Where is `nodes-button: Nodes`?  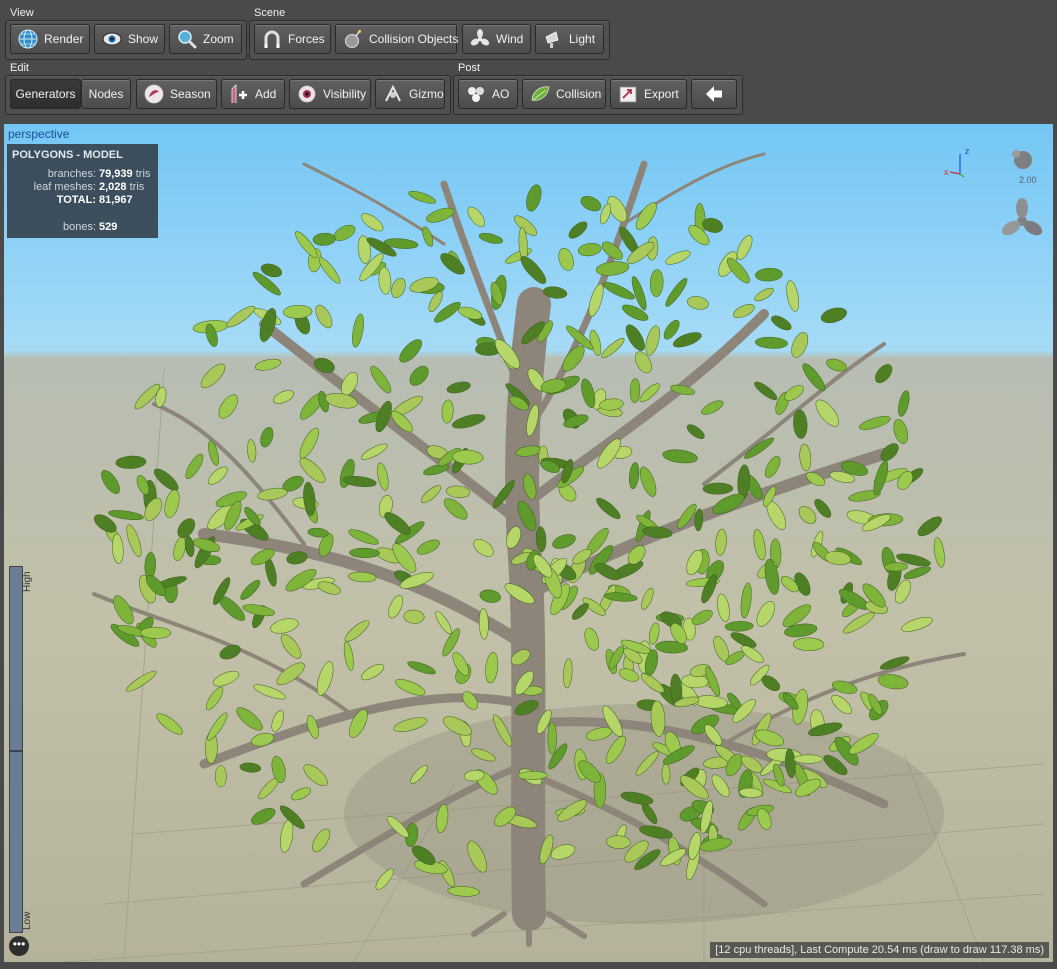
nodes-button: Nodes is located at coordinates (106, 94).